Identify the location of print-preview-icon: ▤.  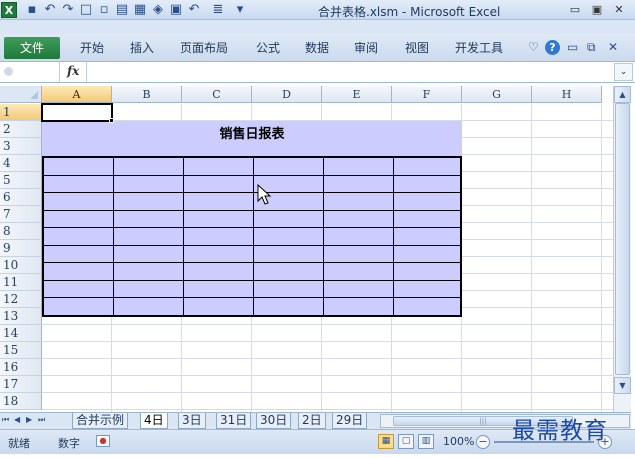
(122, 10).